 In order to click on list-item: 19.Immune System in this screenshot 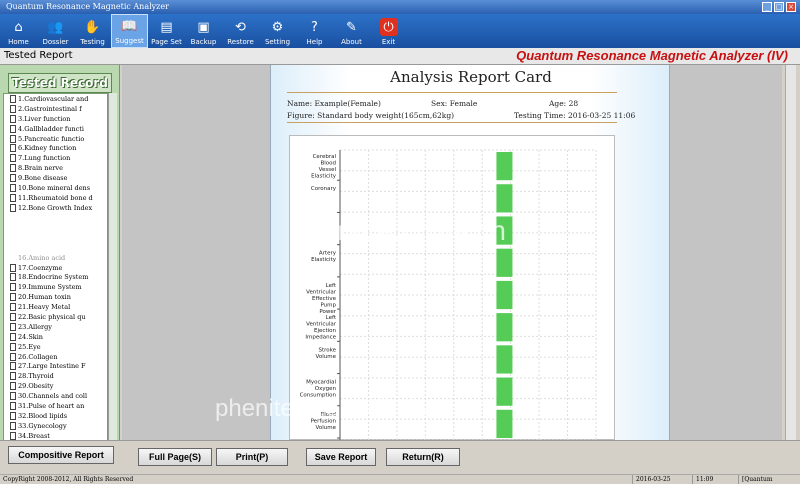, I will do `click(55, 287)`.